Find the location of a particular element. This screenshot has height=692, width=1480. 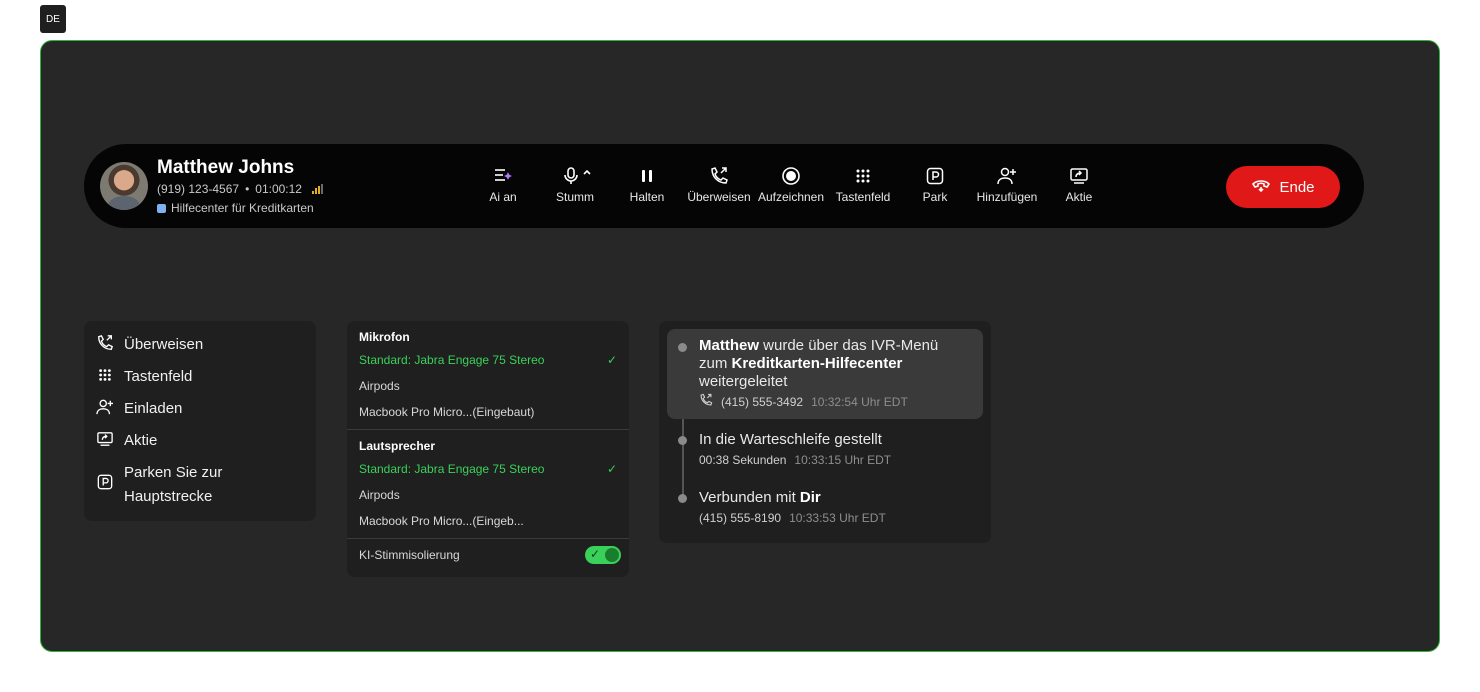

menu-item-transfer: Überweisen is located at coordinates (149, 345).